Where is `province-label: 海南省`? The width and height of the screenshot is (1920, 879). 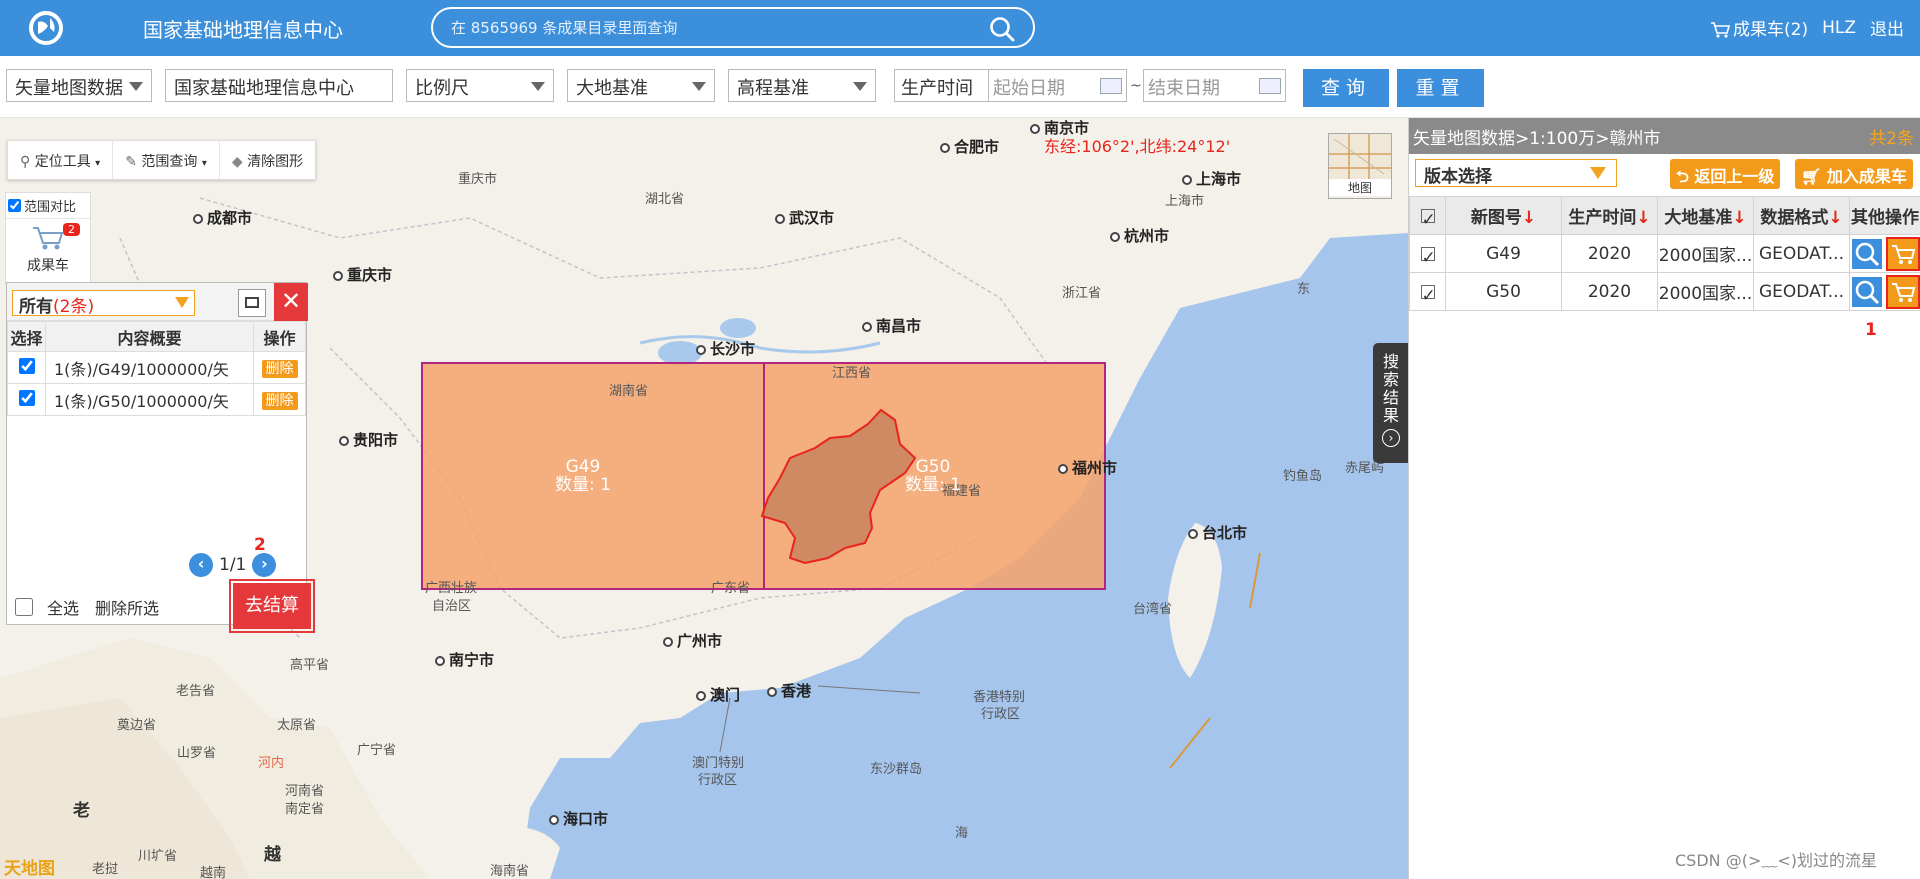 province-label: 海南省 is located at coordinates (510, 871).